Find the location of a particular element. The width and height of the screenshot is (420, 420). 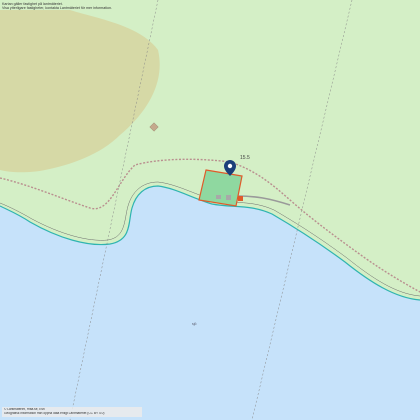

property-parcel is located at coordinates (220, 188).